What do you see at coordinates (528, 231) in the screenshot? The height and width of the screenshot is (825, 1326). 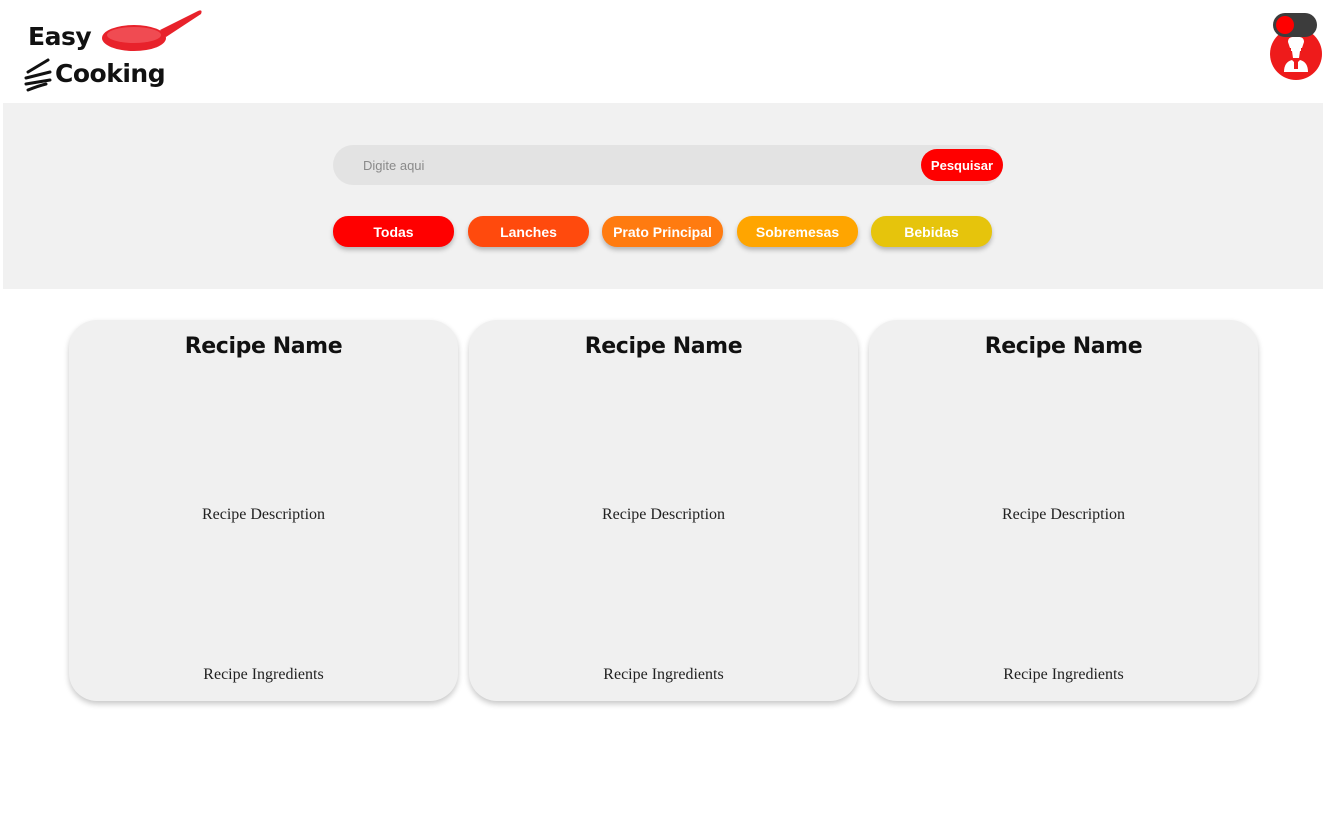 I see `category-lanches: Lanches` at bounding box center [528, 231].